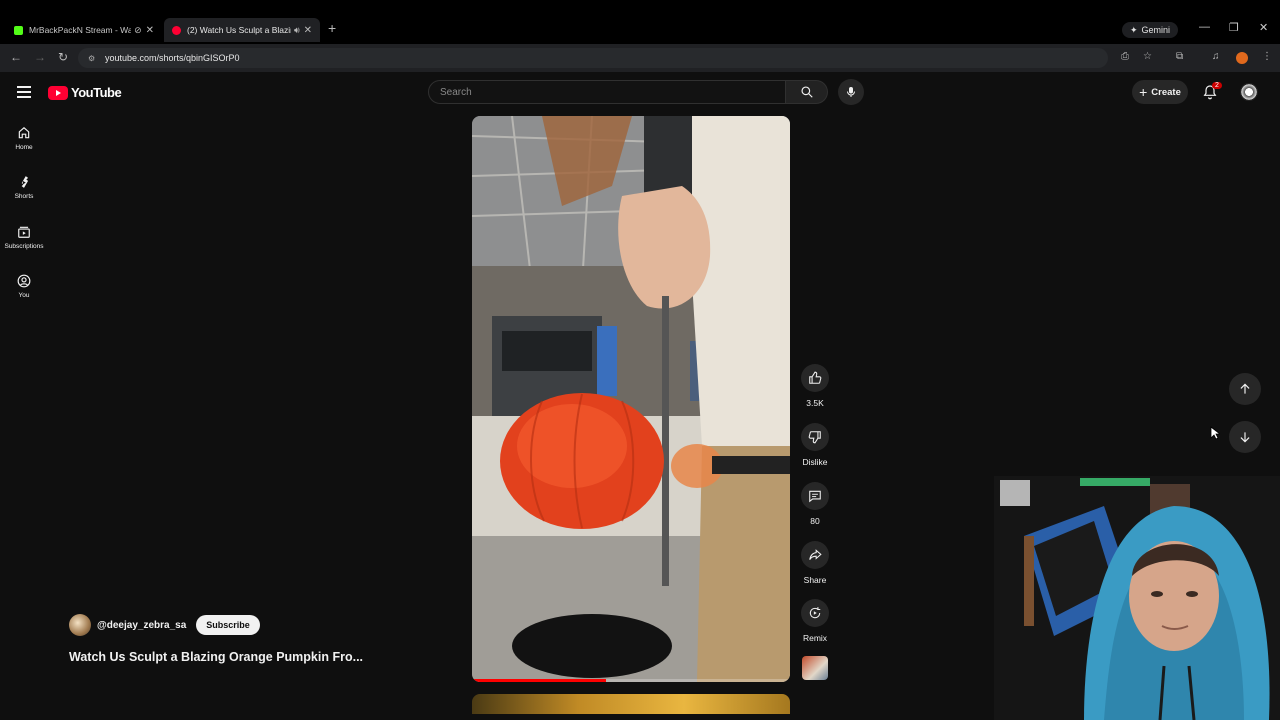 This screenshot has width=1280, height=720. I want to click on video-progress-bar, so click(631, 680).